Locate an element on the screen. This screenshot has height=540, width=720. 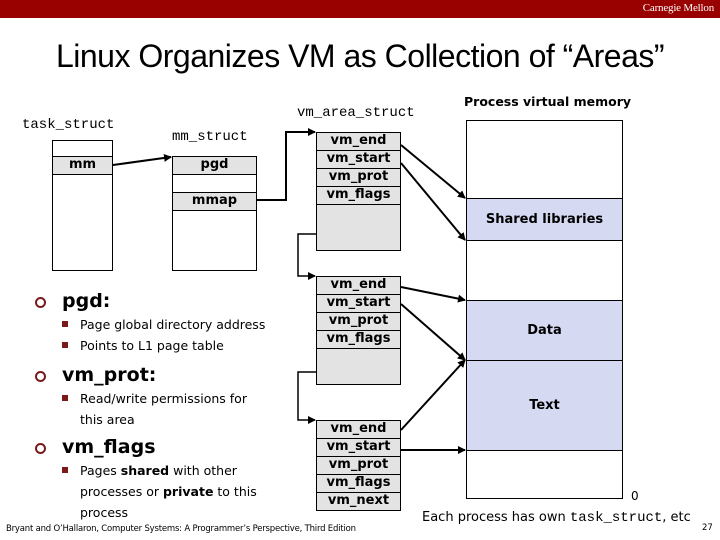
vm-area-struct-1: vm_end vm_start vm_prot vm_flags is located at coordinates (358, 191).